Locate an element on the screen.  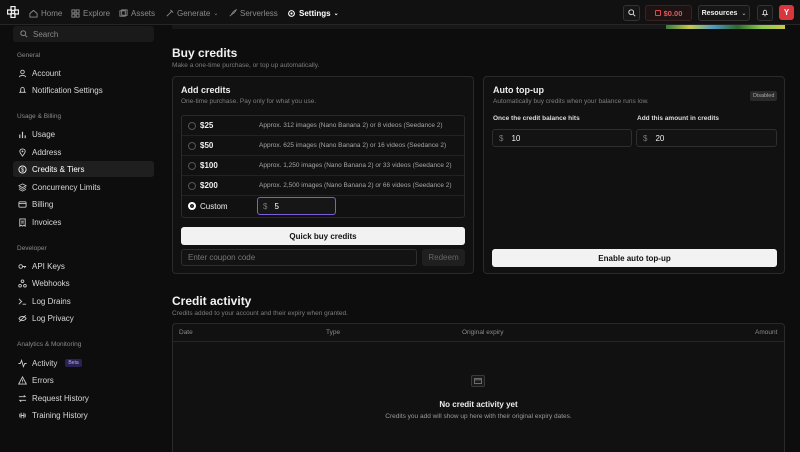
sidebar-item-log-drains: Log Drains is located at coordinates (83, 301).